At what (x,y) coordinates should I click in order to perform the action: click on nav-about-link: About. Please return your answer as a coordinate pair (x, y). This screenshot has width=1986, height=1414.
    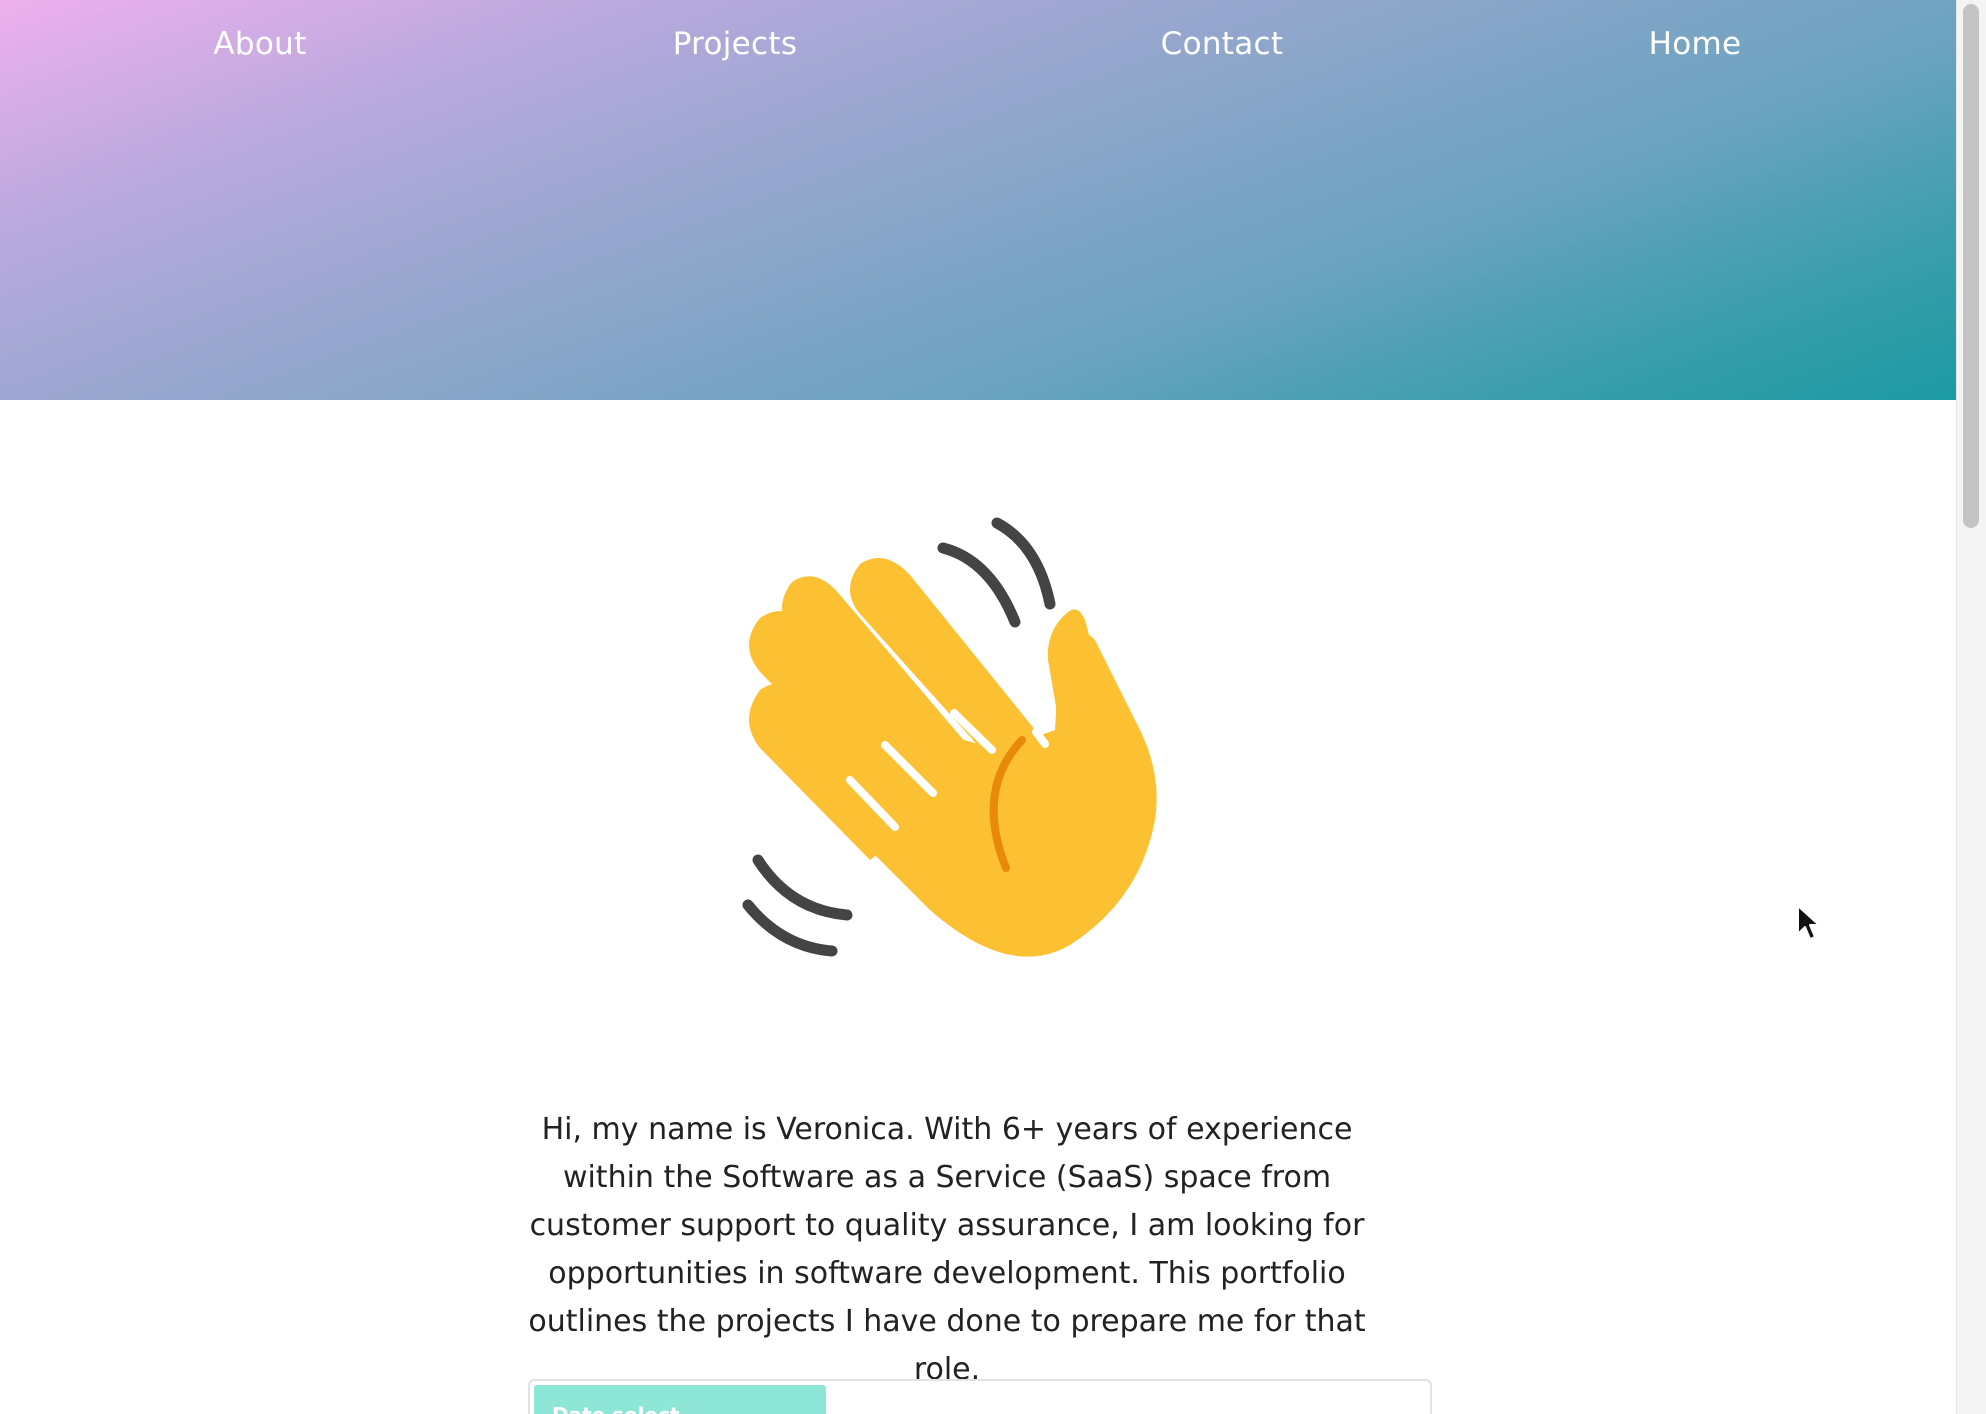
    Looking at the image, I should click on (259, 44).